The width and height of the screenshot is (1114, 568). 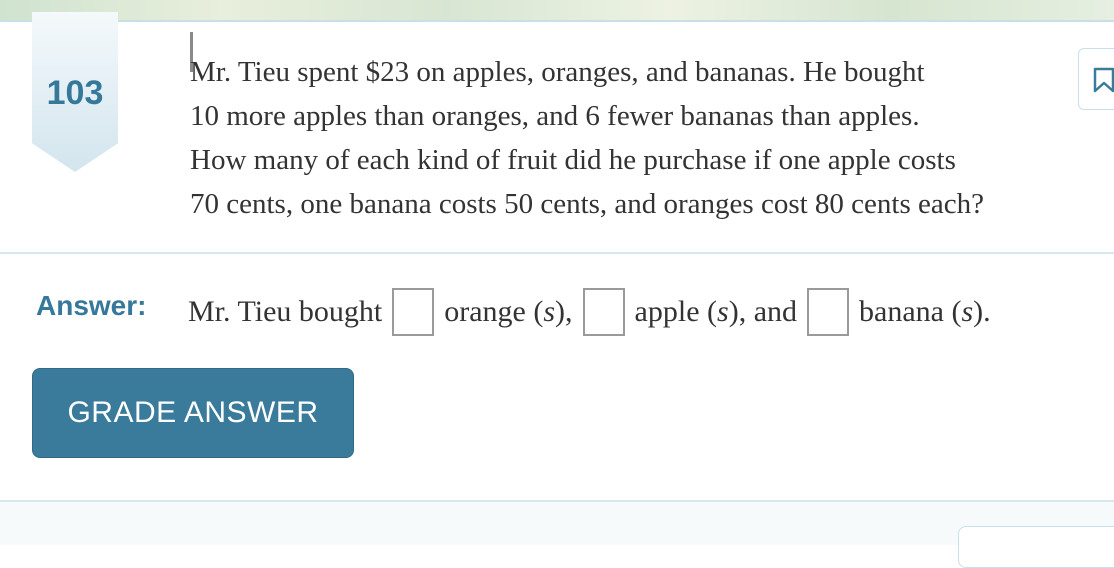 I want to click on bookmark-button, so click(x=1096, y=79).